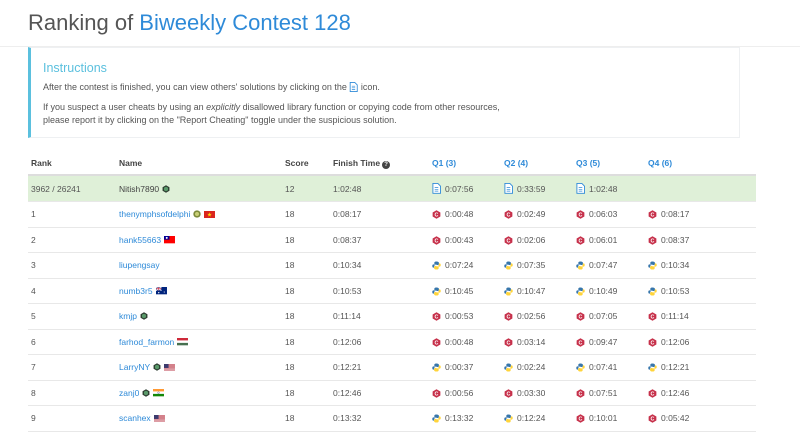  I want to click on q3-cell: C 0:07:05, so click(609, 316).